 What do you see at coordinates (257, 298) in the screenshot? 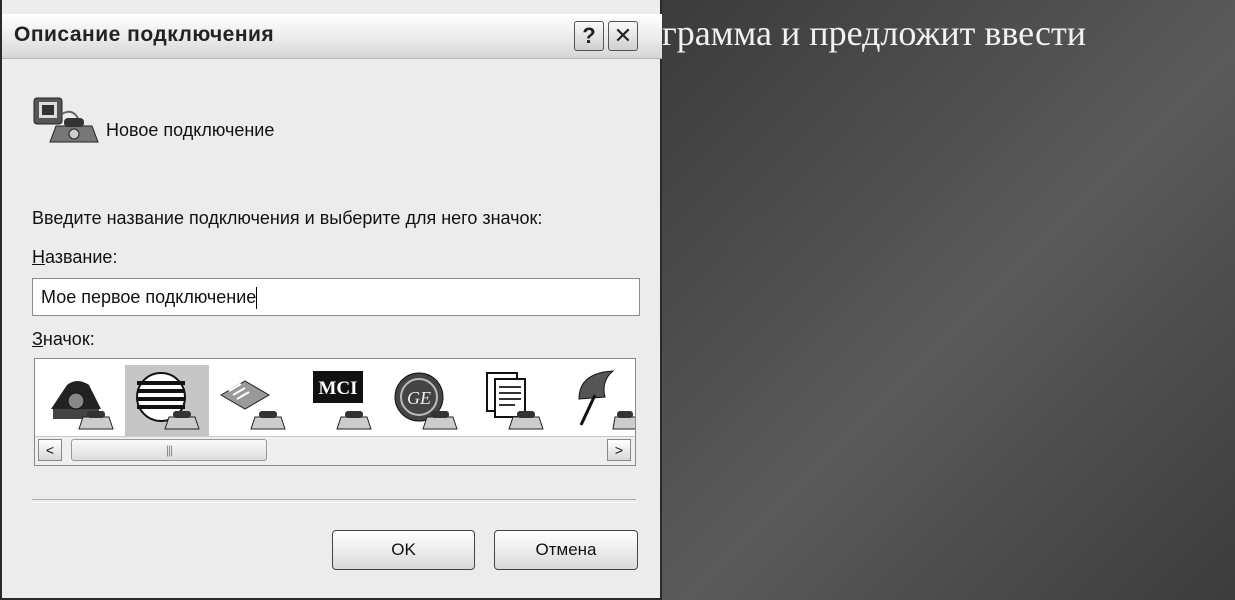
I see `text-caret` at bounding box center [257, 298].